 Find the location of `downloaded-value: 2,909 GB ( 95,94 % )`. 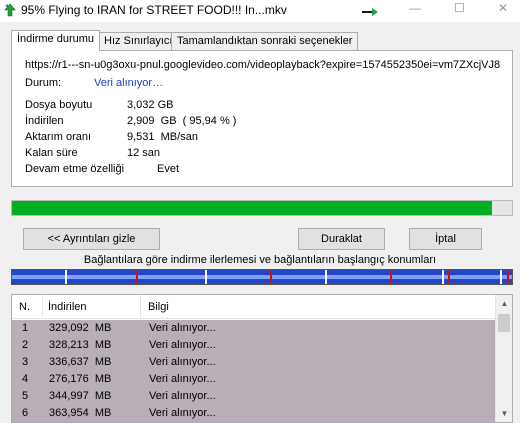

downloaded-value: 2,909 GB ( 95,94 % ) is located at coordinates (182, 121).